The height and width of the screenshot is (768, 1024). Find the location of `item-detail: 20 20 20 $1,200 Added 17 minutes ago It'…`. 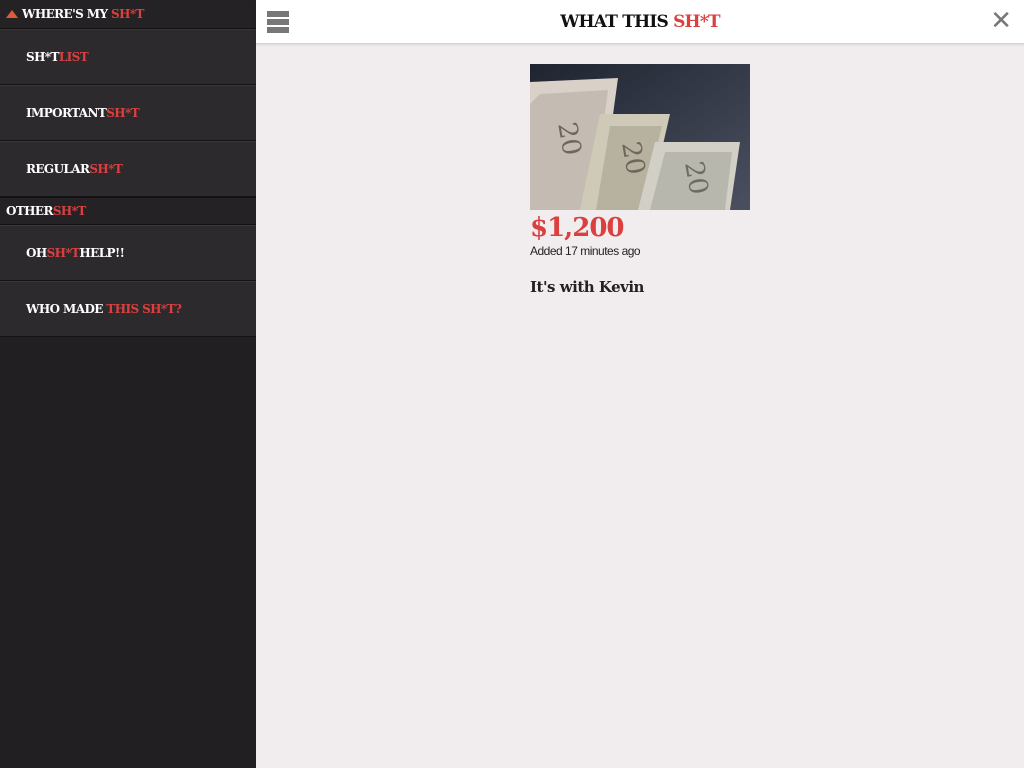

item-detail: 20 20 20 $1,200 Added 17 minutes ago It'… is located at coordinates (640, 180).